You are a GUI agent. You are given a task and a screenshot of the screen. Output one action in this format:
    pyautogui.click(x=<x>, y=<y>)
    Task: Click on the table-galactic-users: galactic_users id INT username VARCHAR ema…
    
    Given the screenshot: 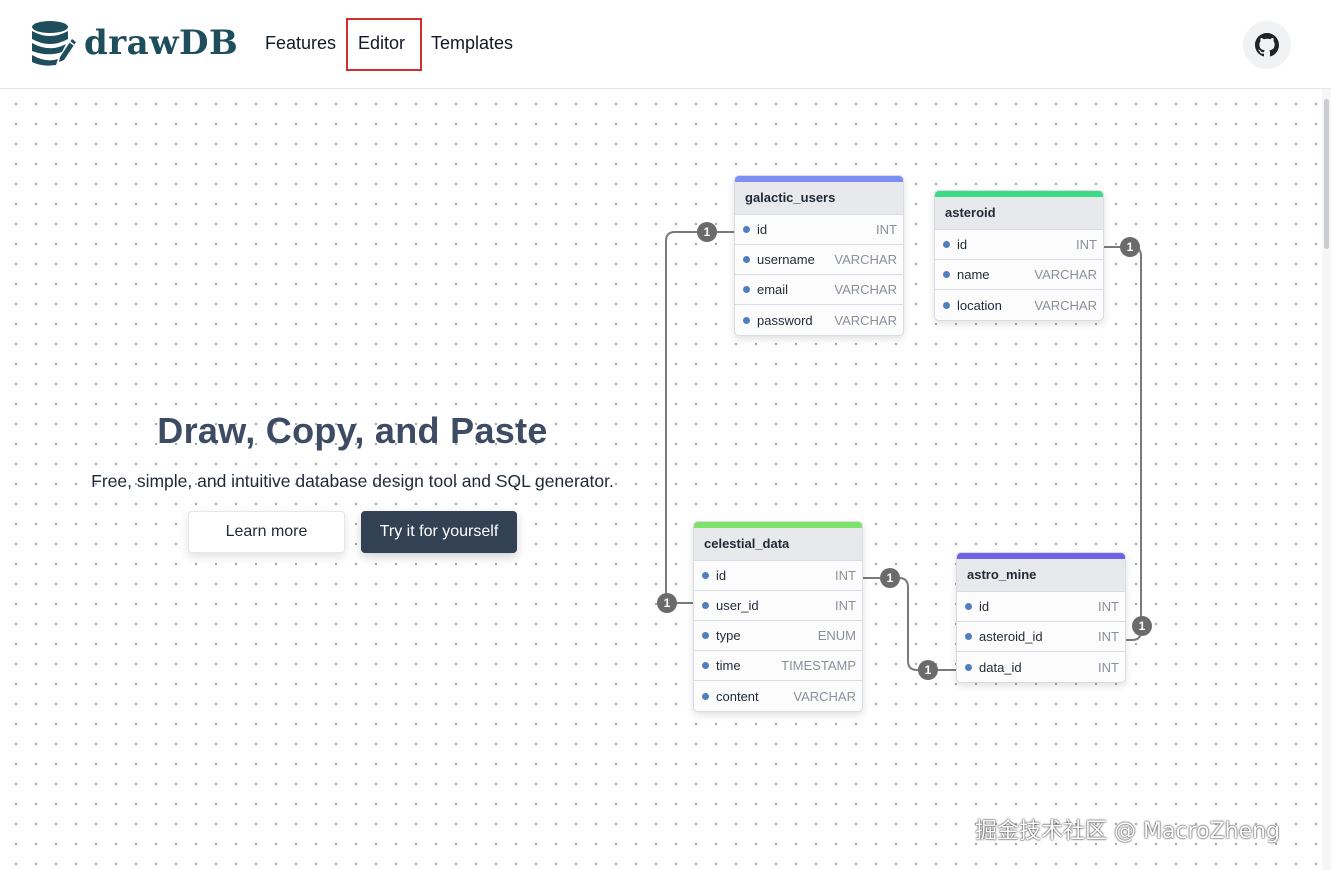 What is the action you would take?
    pyautogui.click(x=819, y=255)
    